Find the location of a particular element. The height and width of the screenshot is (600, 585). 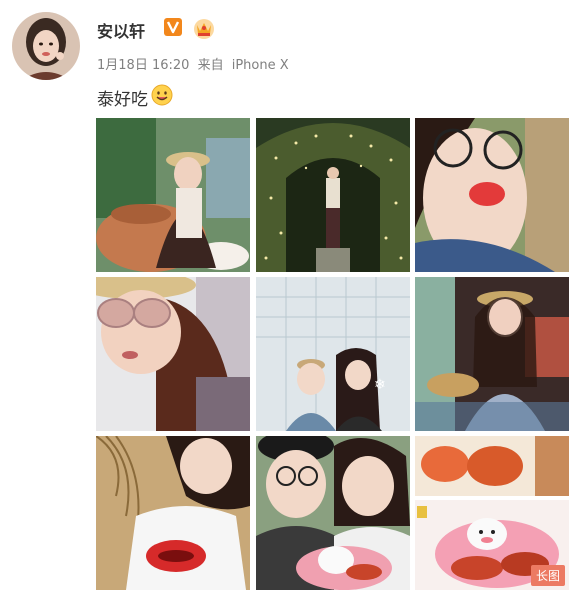

source-prefix: 来自 is located at coordinates (210, 65).